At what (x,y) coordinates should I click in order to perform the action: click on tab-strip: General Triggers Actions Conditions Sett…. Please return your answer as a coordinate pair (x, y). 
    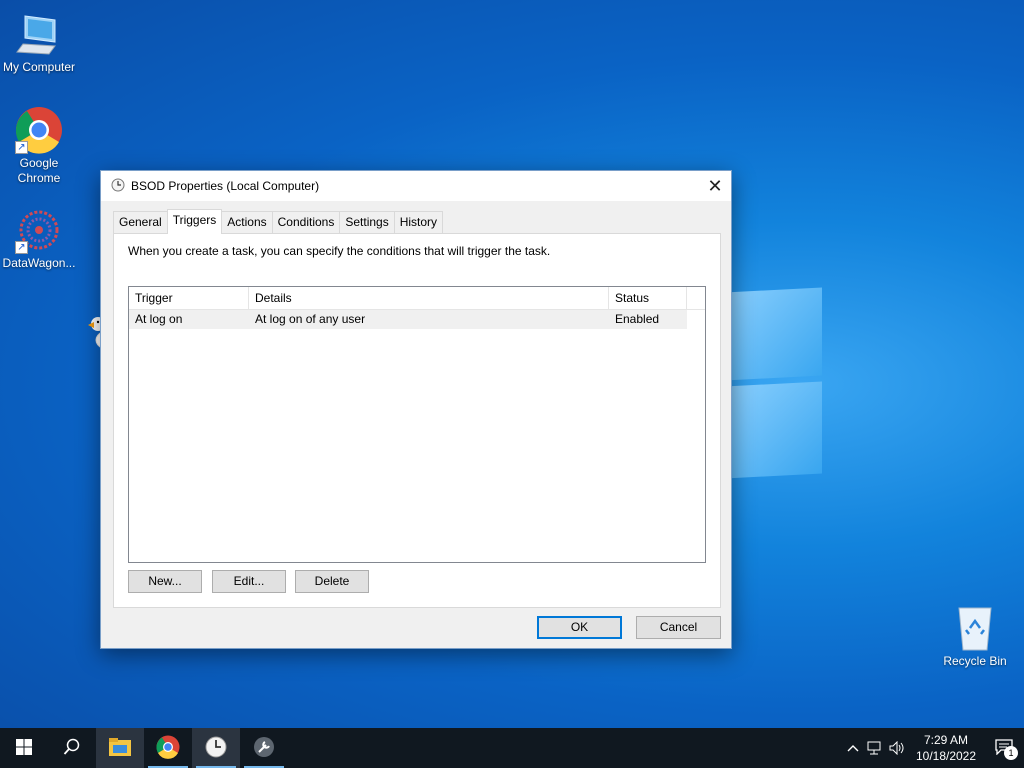
    Looking at the image, I should click on (278, 221).